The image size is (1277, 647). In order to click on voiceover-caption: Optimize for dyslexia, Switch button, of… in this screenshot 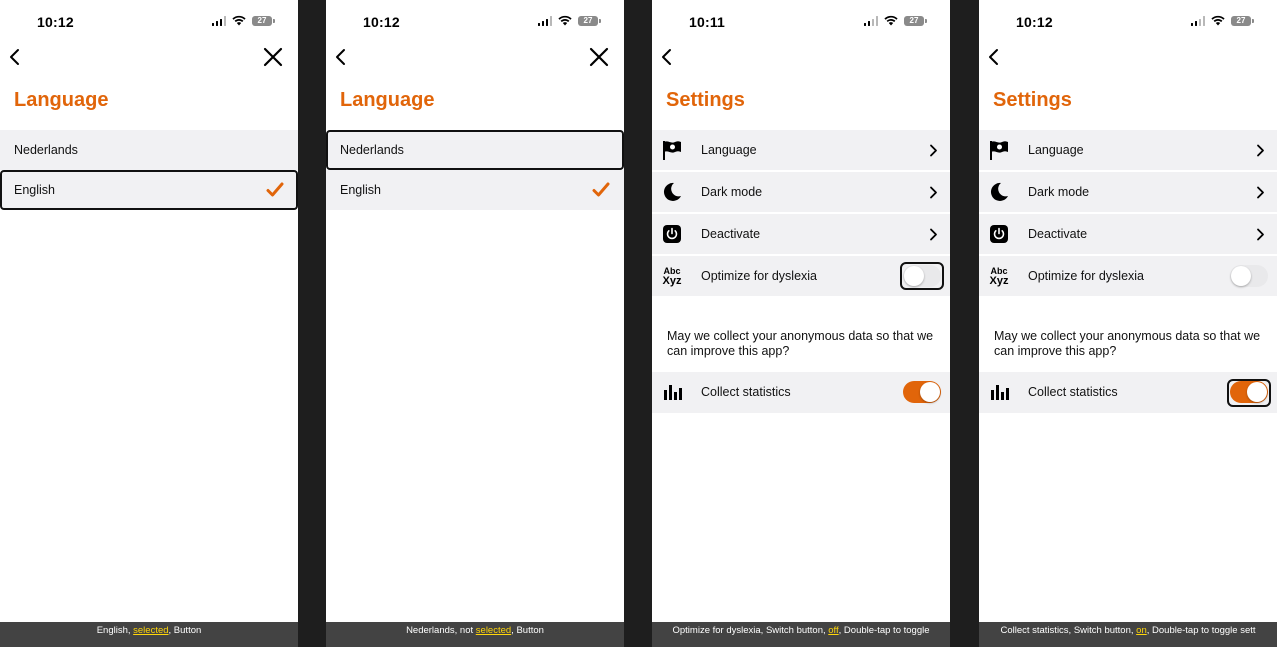, I will do `click(801, 634)`.